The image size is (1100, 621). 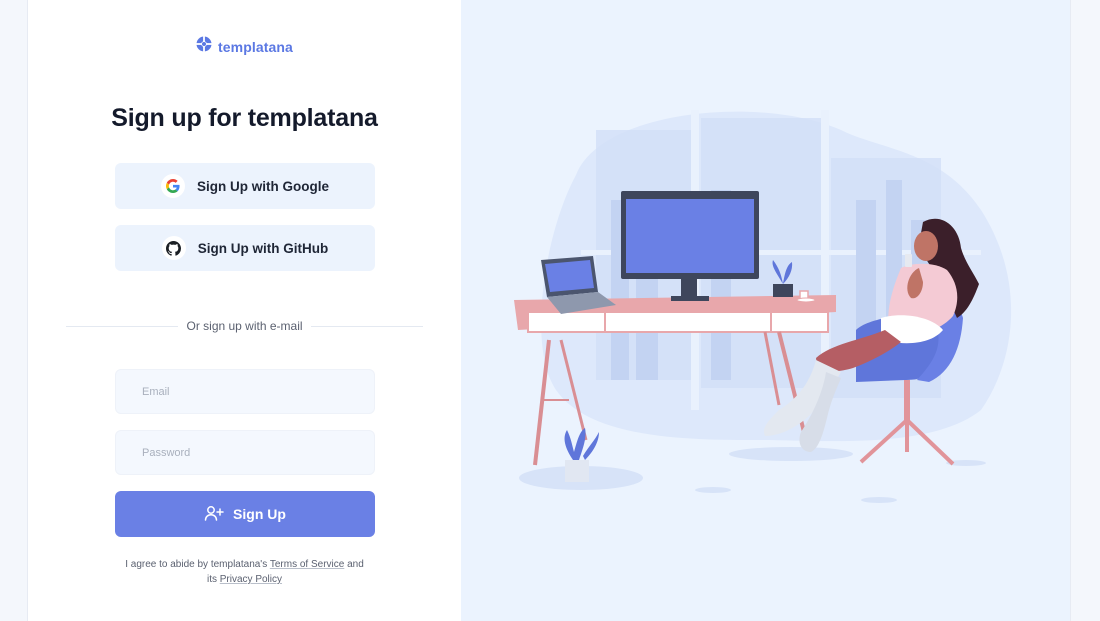 What do you see at coordinates (255, 46) in the screenshot?
I see `brand-name: templatana` at bounding box center [255, 46].